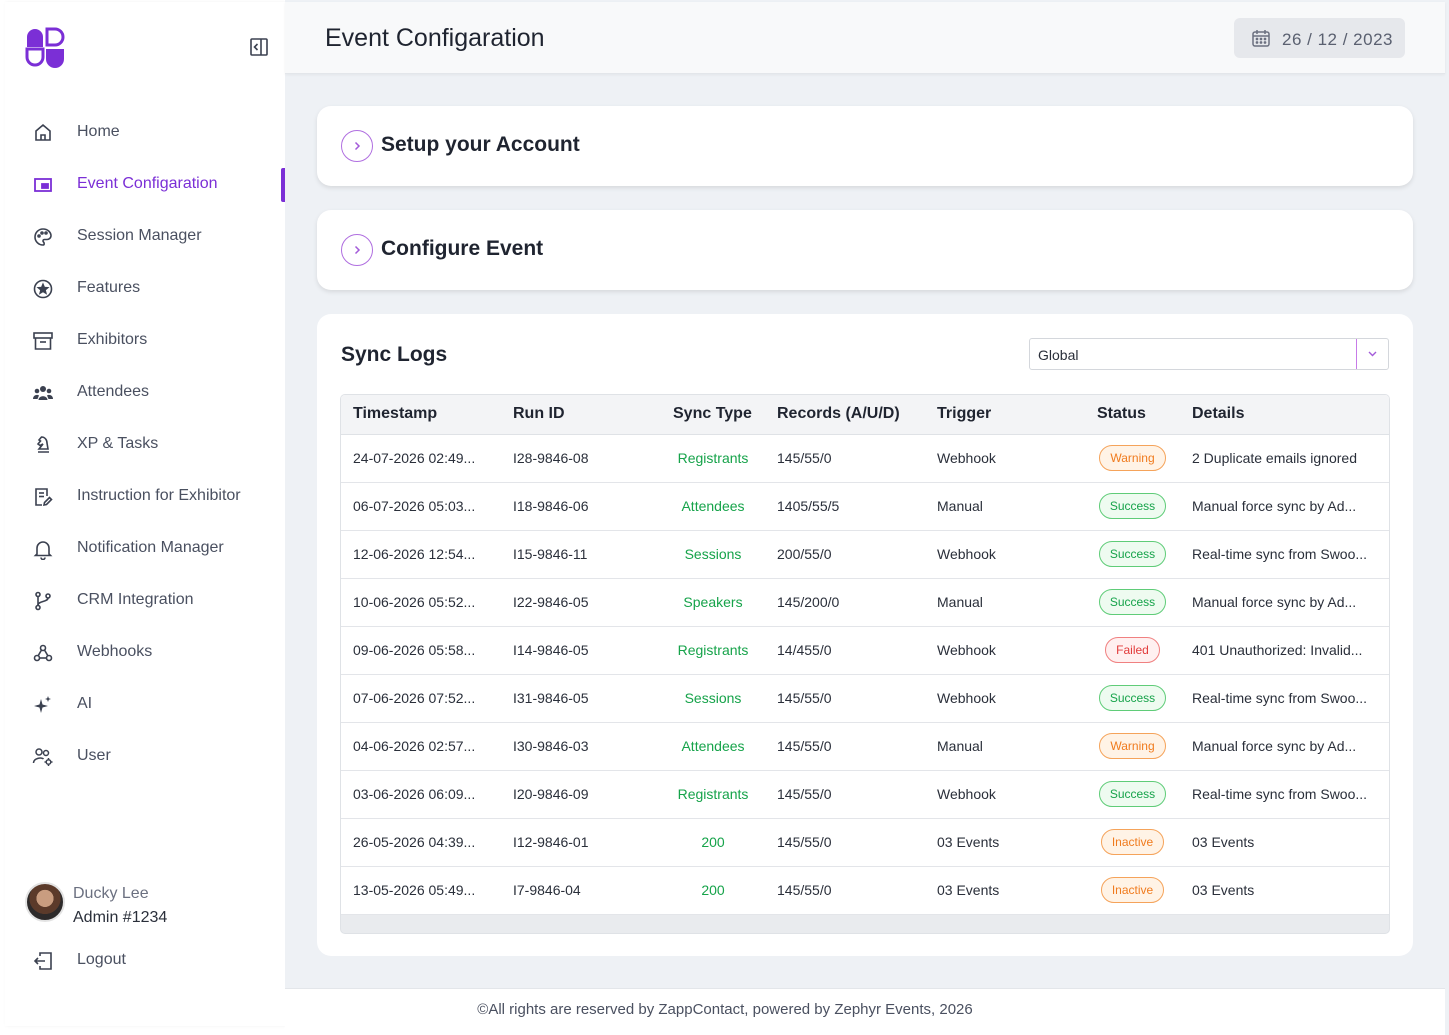  Describe the element at coordinates (43, 185) in the screenshot. I see `event-config-icon` at that location.